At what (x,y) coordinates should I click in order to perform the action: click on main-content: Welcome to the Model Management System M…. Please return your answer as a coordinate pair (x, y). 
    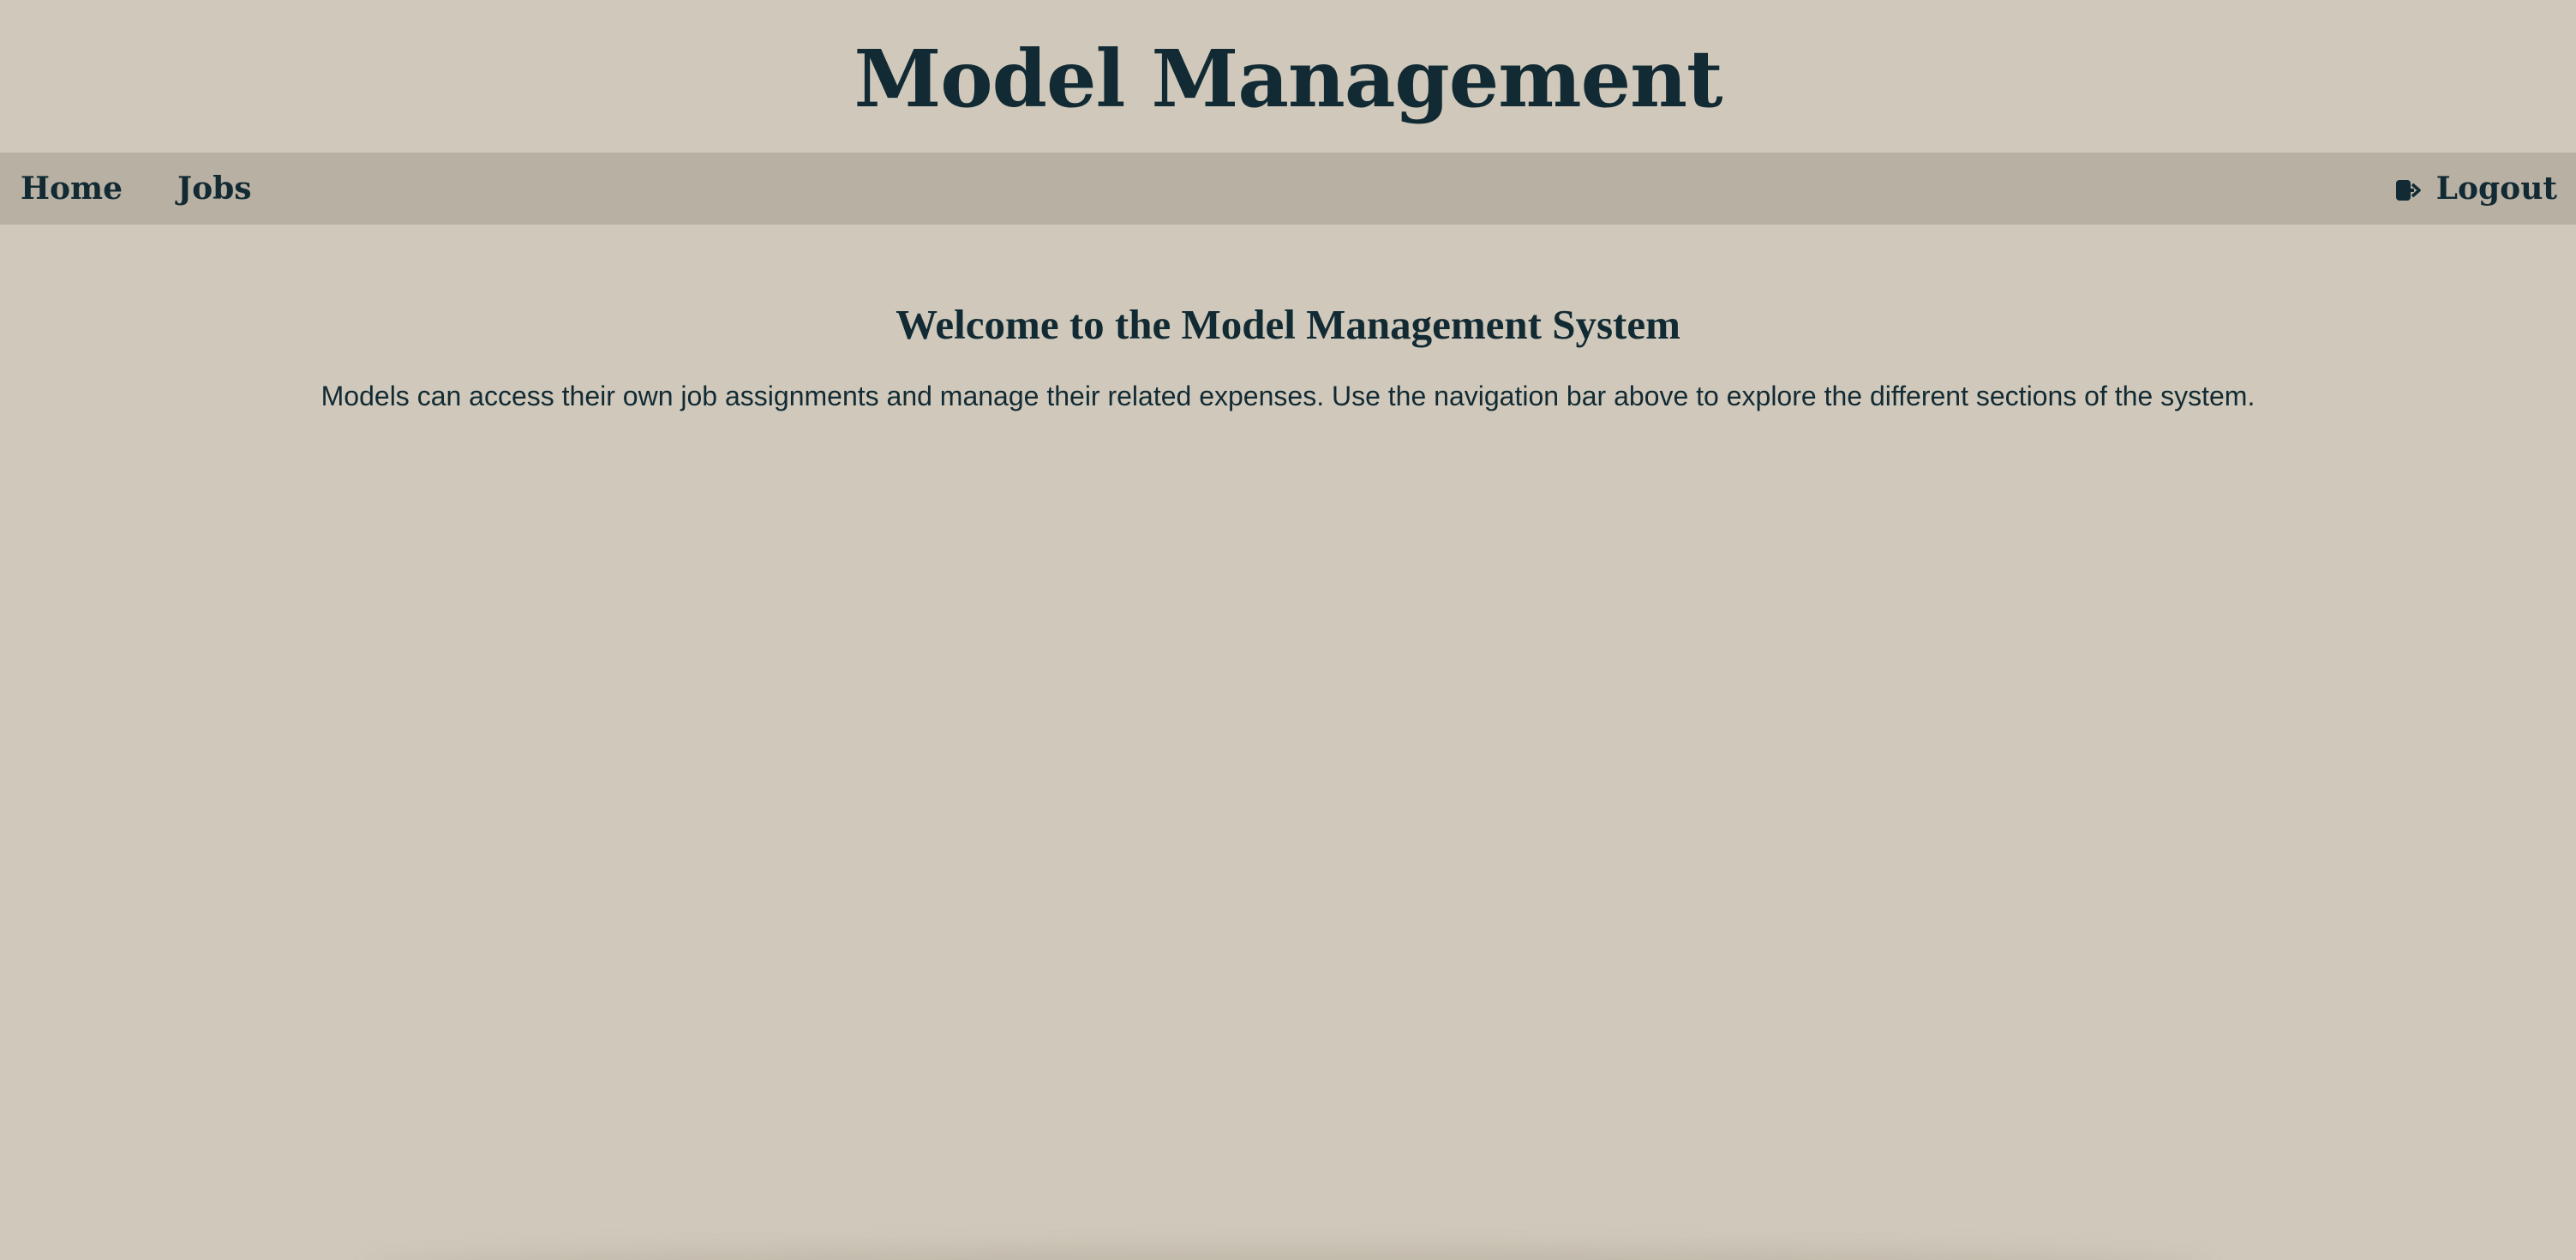
    Looking at the image, I should click on (1288, 318).